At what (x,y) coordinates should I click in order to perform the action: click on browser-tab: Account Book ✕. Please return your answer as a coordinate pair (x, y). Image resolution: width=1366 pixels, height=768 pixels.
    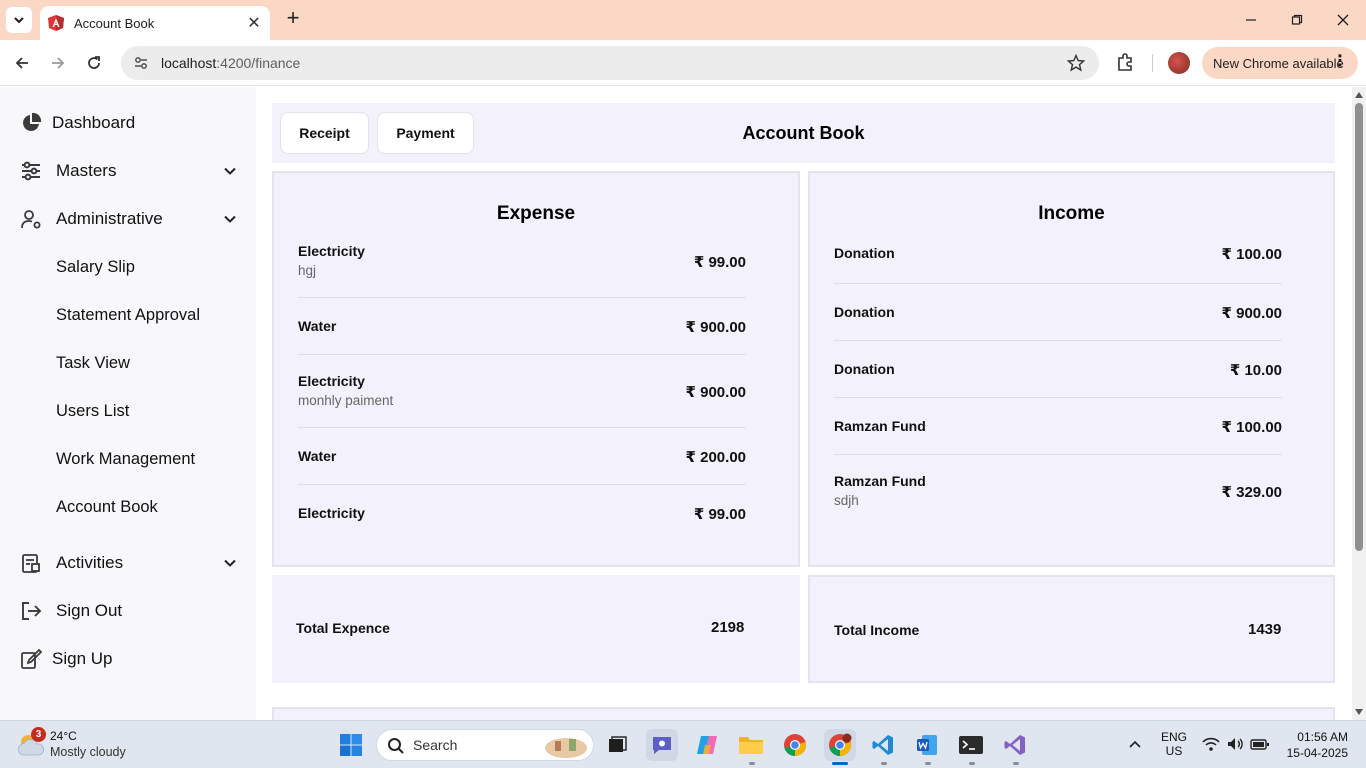
    Looking at the image, I should click on (155, 23).